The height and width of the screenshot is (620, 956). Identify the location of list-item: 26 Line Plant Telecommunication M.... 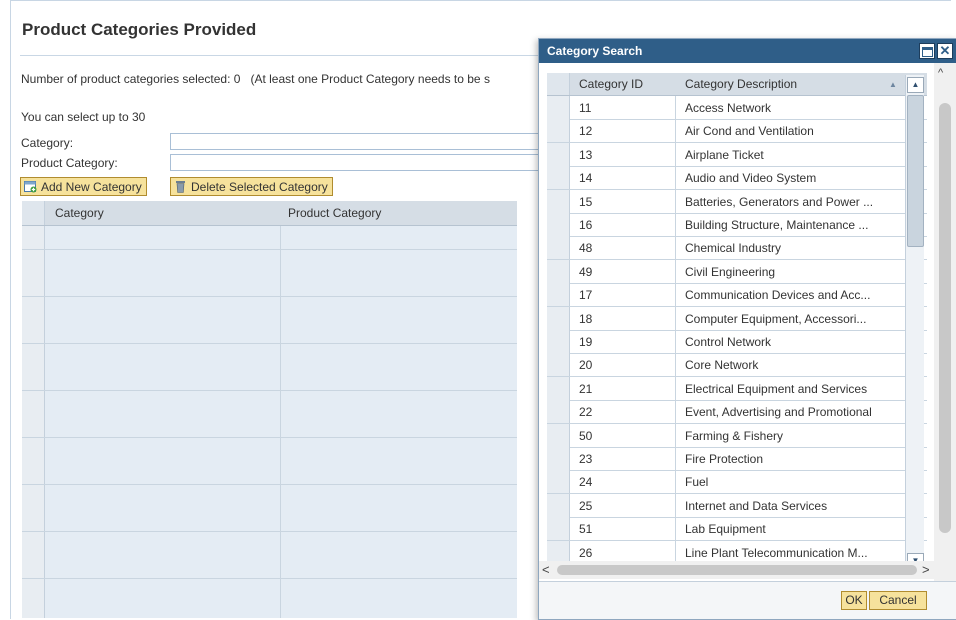
(737, 551).